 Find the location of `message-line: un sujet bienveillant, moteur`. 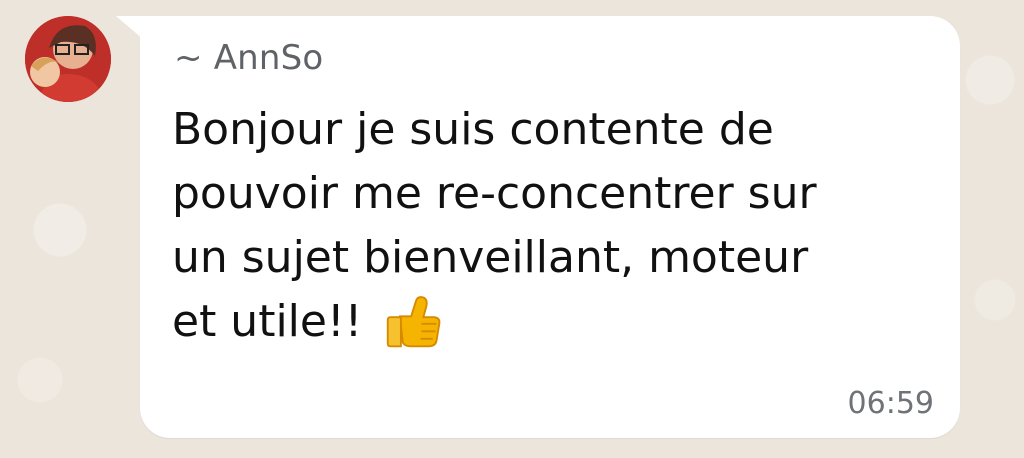

message-line: un sujet bienveillant, moteur is located at coordinates (490, 257).